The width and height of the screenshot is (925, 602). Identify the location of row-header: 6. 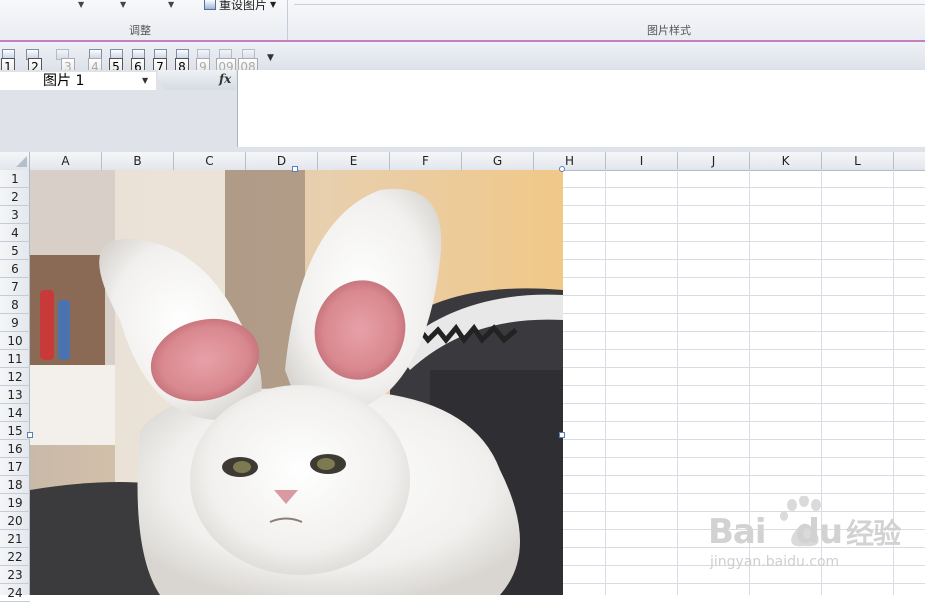
(15, 269).